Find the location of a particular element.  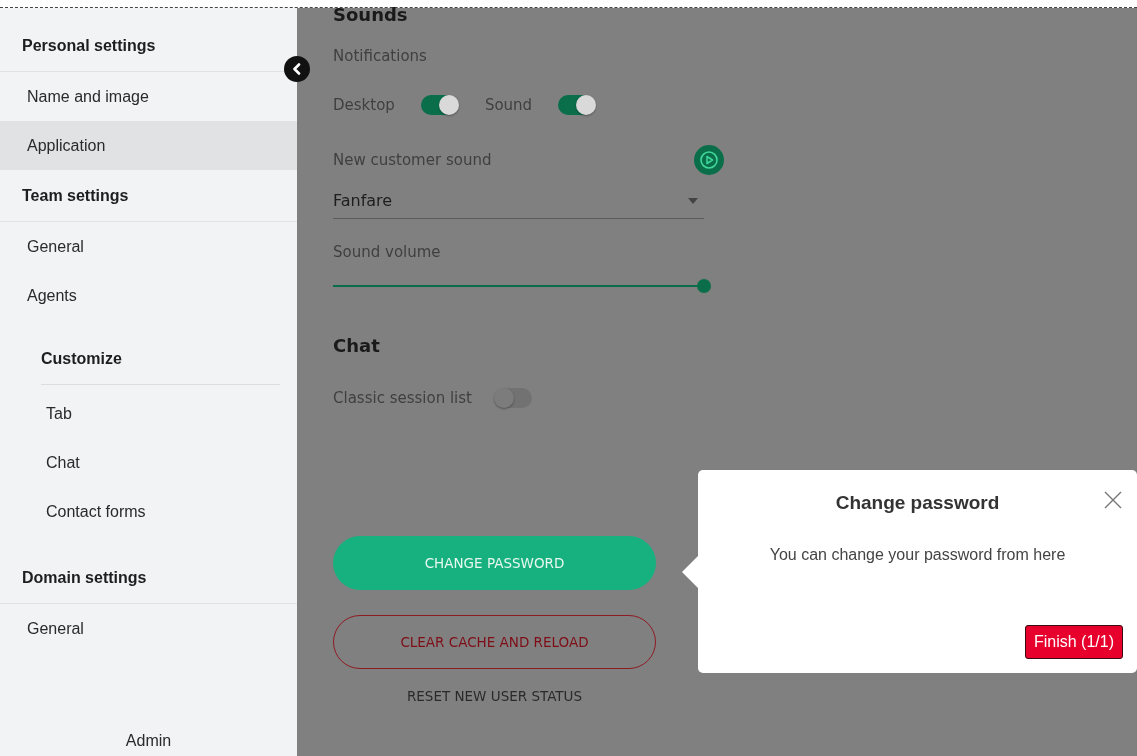

section-title: Domain settings is located at coordinates (148, 578).